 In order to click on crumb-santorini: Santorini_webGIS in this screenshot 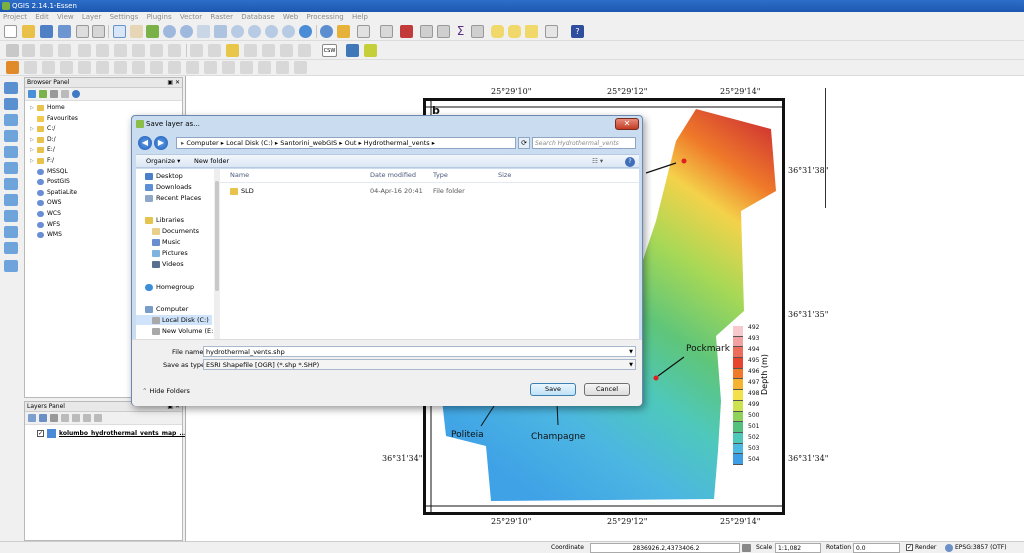, I will do `click(308, 143)`.